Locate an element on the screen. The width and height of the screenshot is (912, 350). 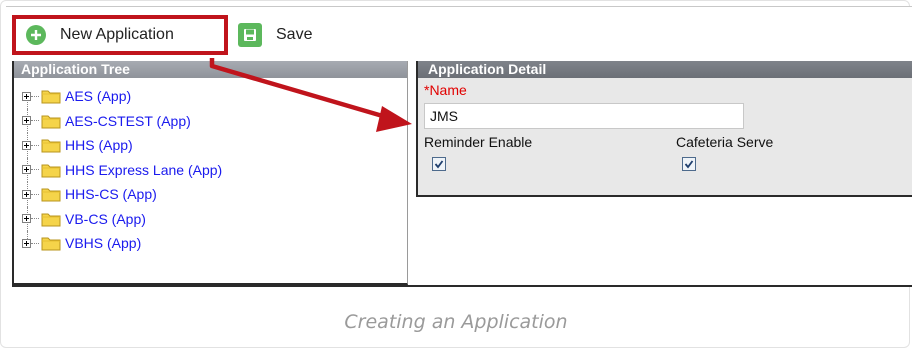
reminder-enable-checkbox is located at coordinates (439, 164).